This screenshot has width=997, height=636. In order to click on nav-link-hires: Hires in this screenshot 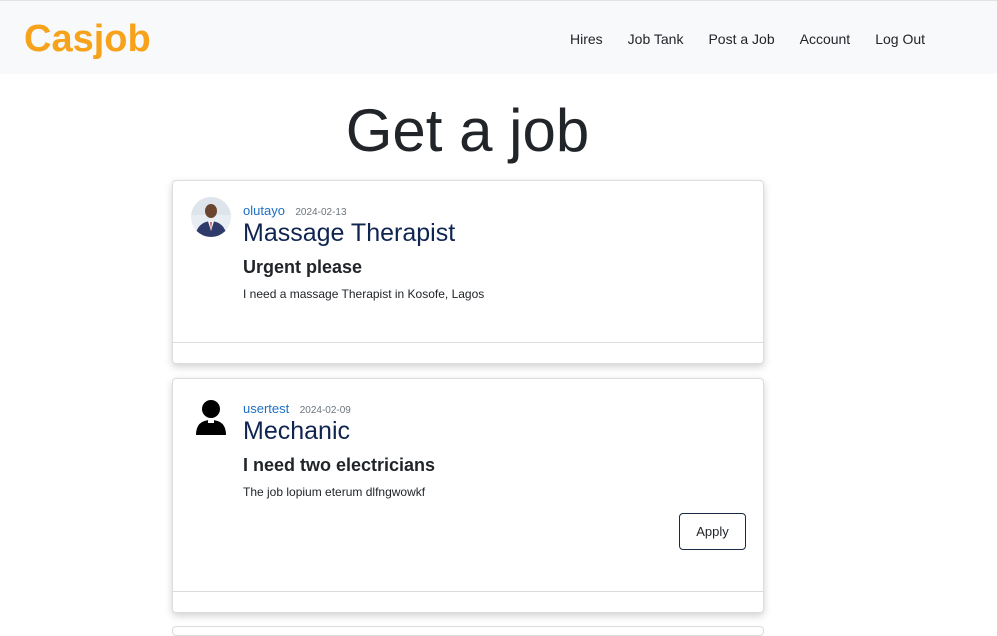, I will do `click(586, 39)`.